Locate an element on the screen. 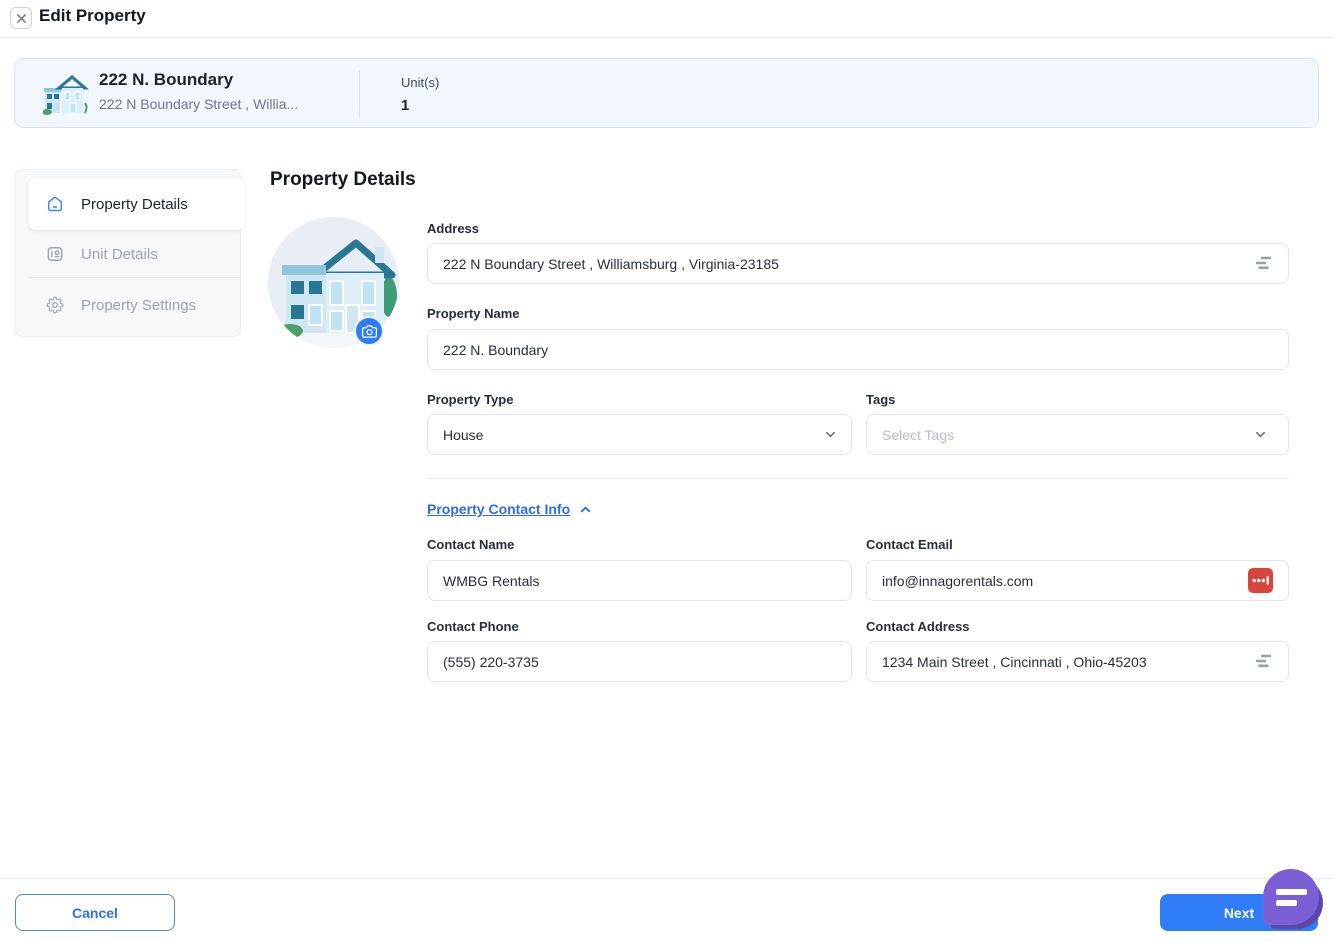 This screenshot has height=943, width=1333. contact-address-label: Contact Address is located at coordinates (918, 626).